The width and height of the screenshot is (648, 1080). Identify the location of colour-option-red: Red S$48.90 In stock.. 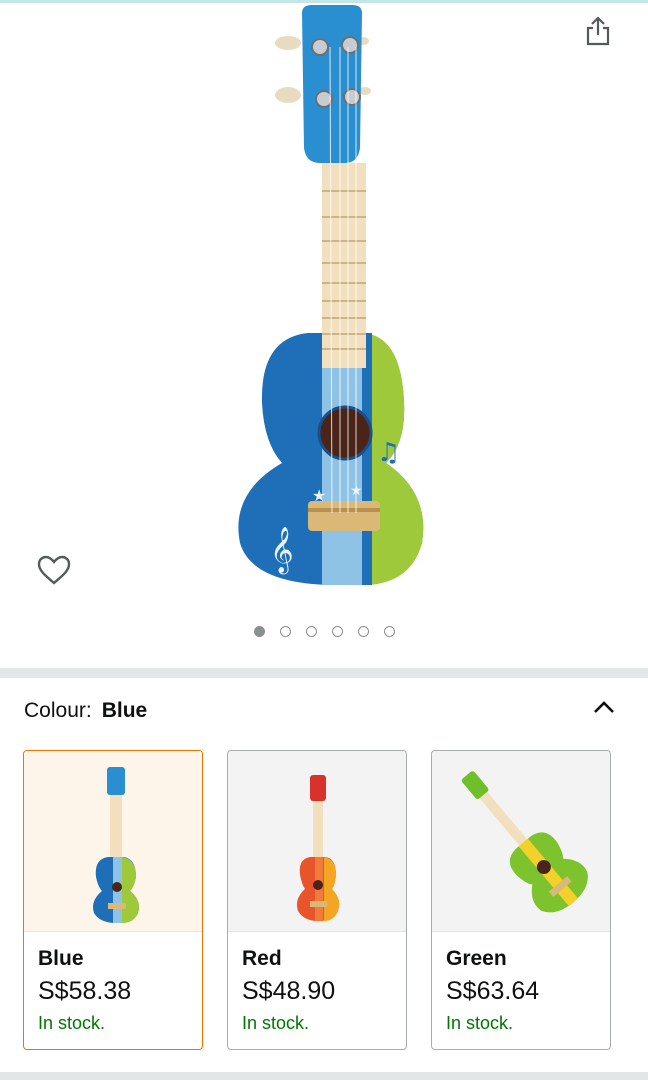
(317, 900).